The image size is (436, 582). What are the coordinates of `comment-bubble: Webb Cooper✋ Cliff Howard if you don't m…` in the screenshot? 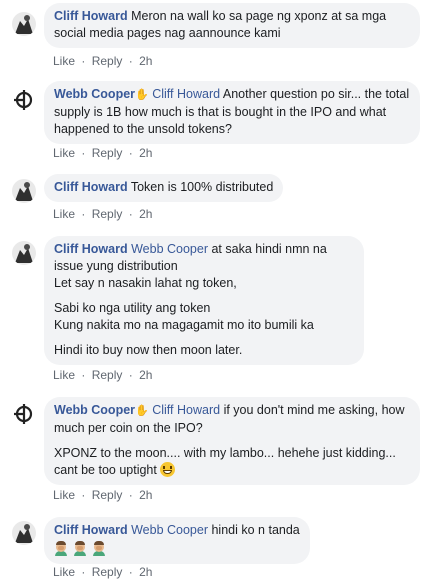 It's located at (232, 441).